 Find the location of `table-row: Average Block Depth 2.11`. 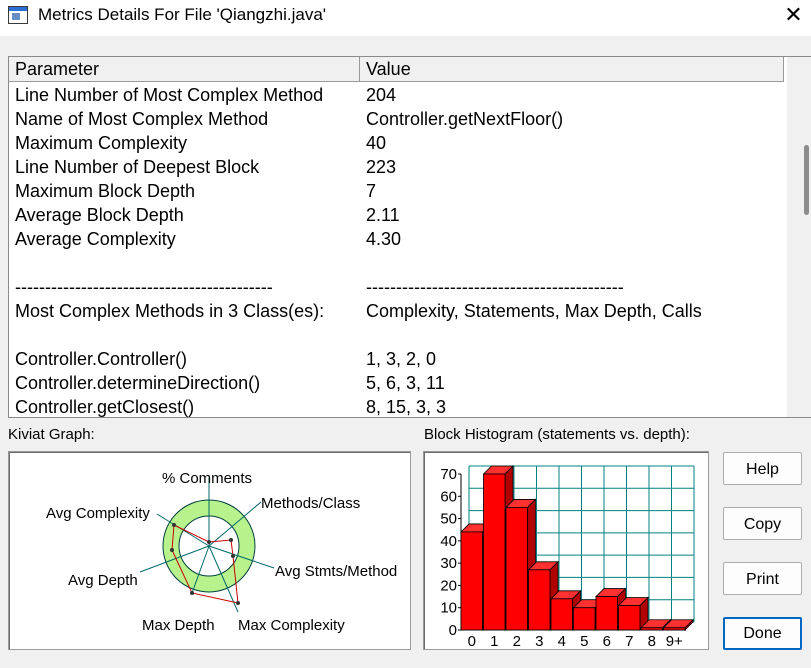

table-row: Average Block Depth 2.11 is located at coordinates (396, 215).